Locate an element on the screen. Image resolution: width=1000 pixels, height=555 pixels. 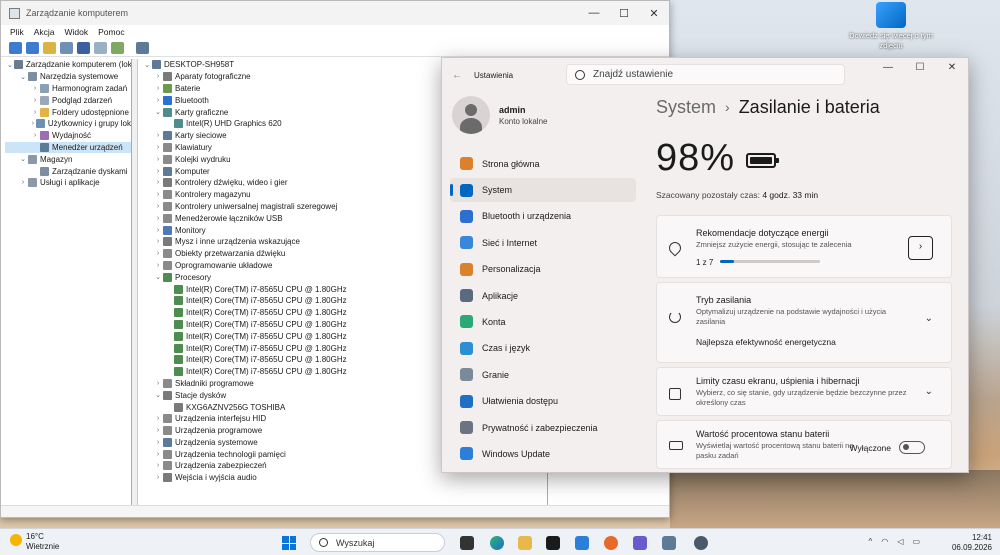
nav-item: Granie is located at coordinates (543, 374).